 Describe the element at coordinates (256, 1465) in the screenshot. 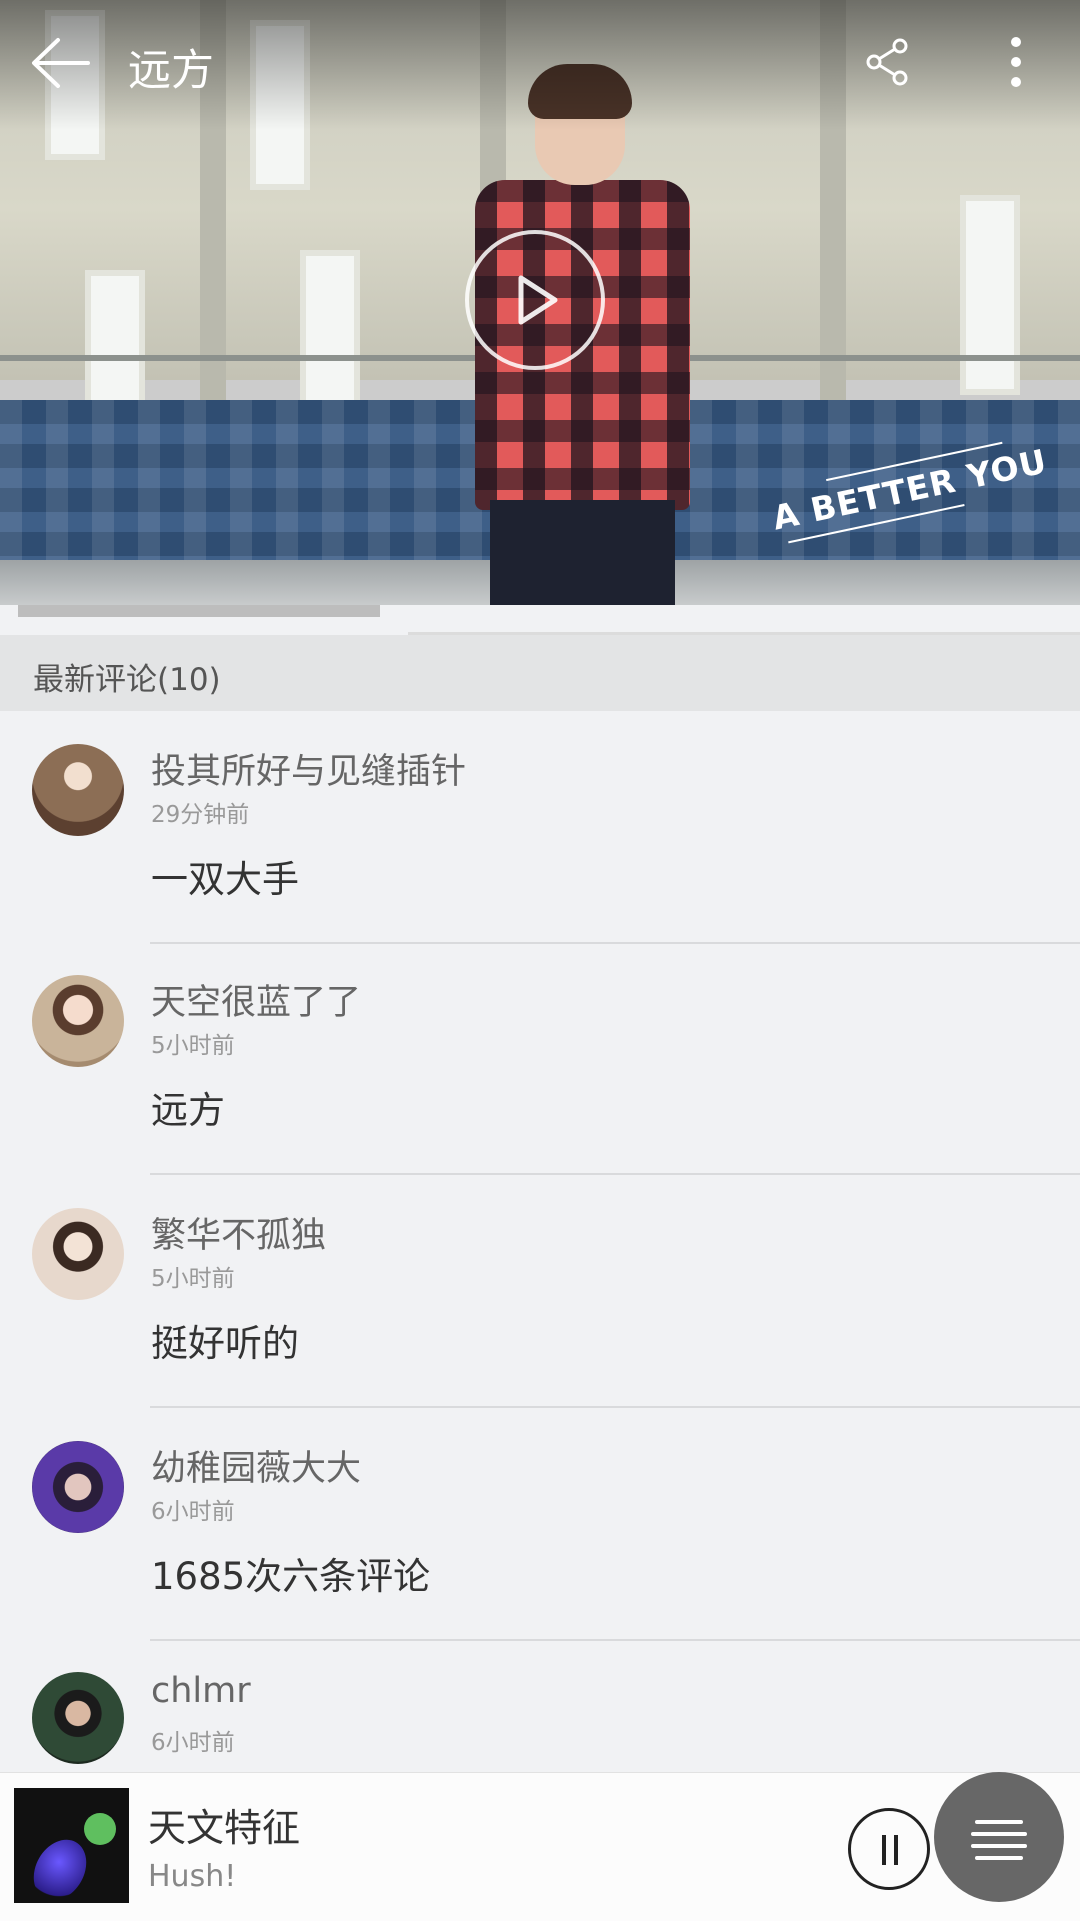

I see `comment-username: 幼稚园薇大大` at that location.